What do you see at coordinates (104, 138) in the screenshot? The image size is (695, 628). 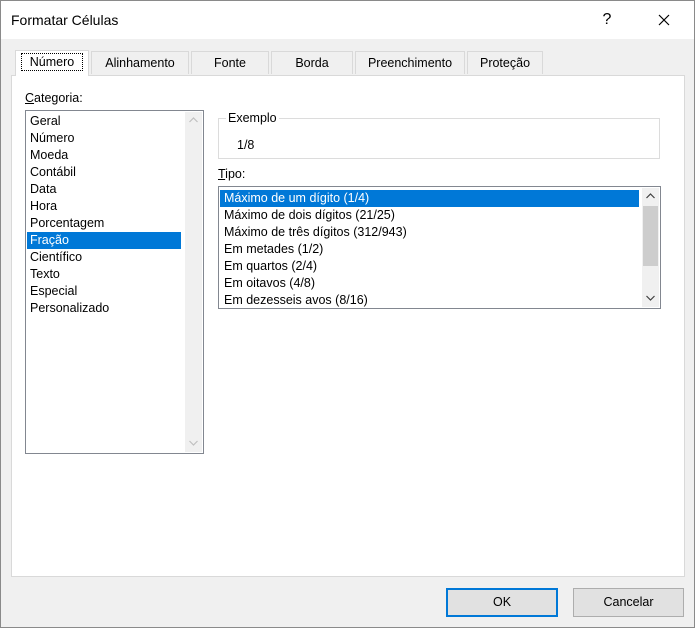 I see `list-item: Número` at bounding box center [104, 138].